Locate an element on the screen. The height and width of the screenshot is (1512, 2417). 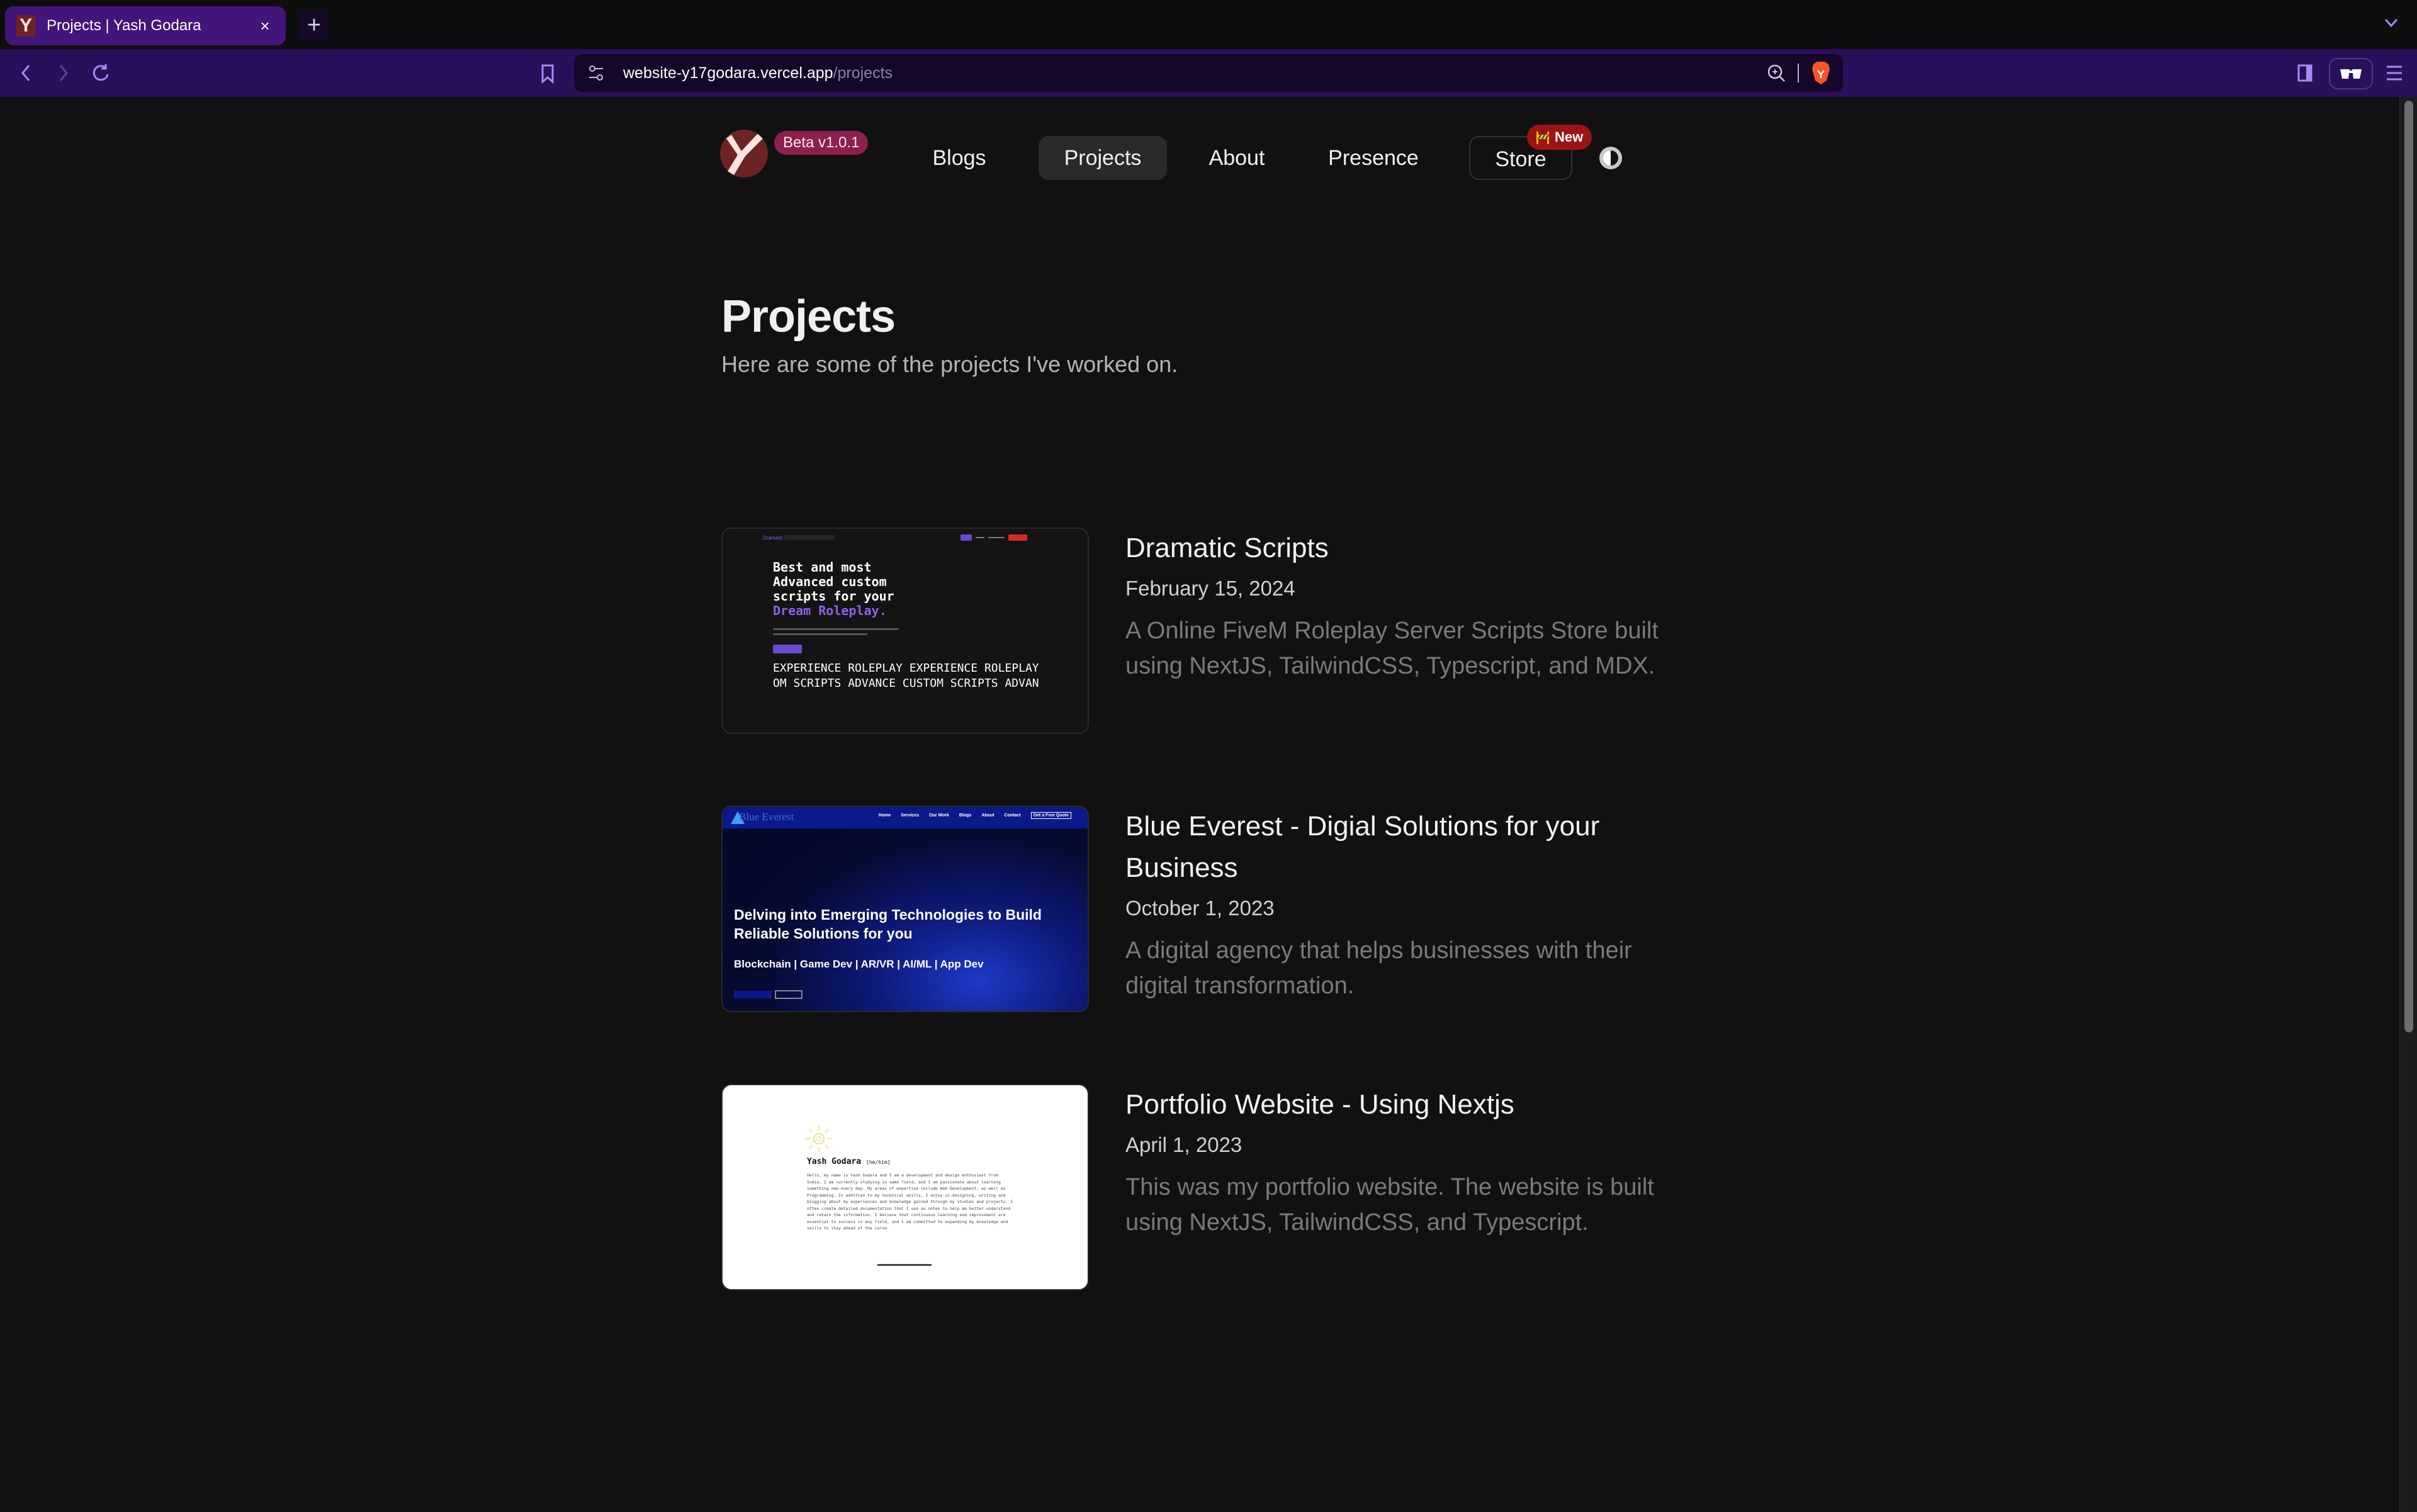
thumbnail-buttons is located at coordinates (768, 994).